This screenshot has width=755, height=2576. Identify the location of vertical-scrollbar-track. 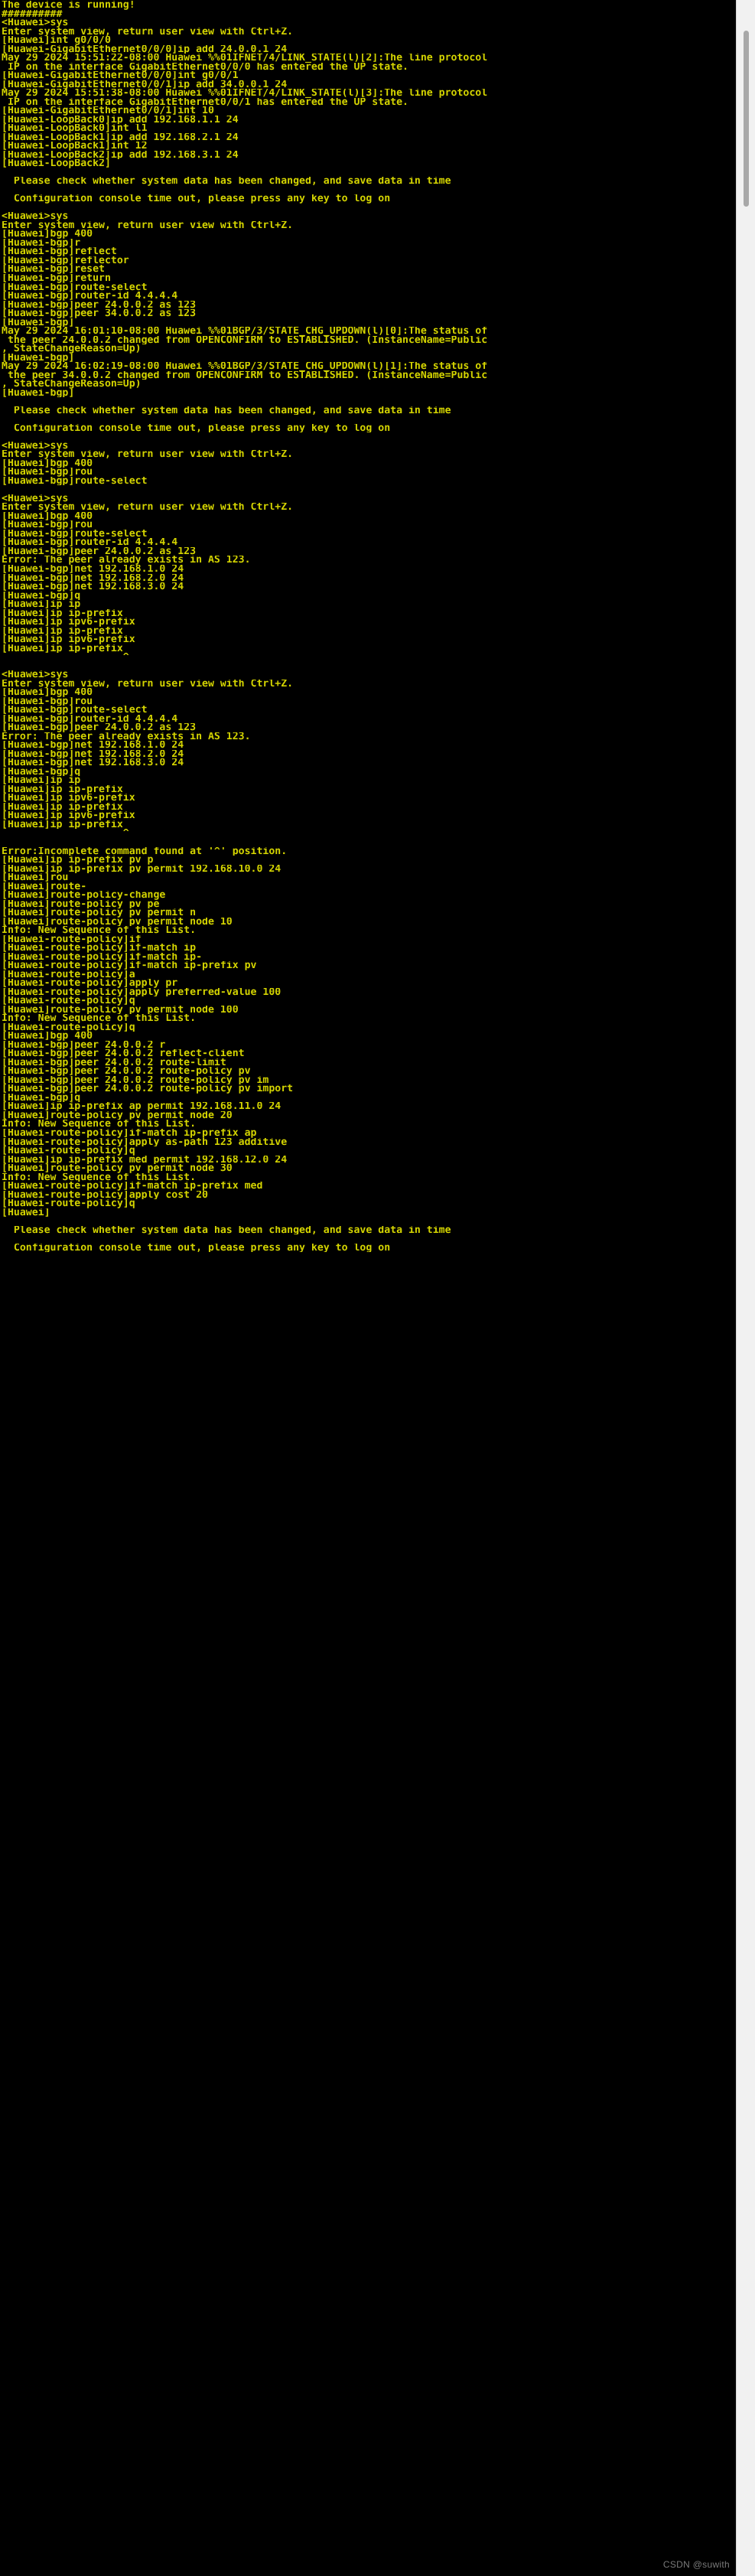
(746, 1288).